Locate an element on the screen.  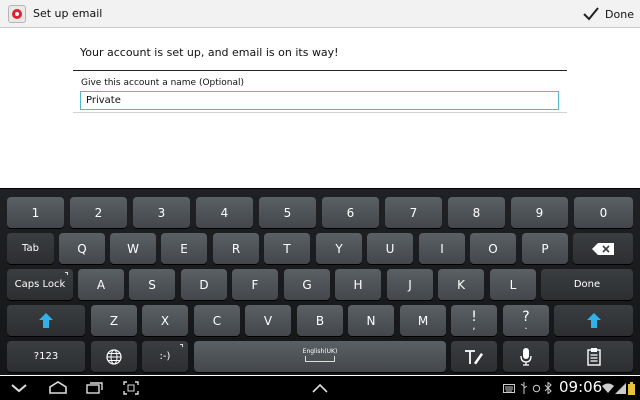
key-8: 8 is located at coordinates (476, 212).